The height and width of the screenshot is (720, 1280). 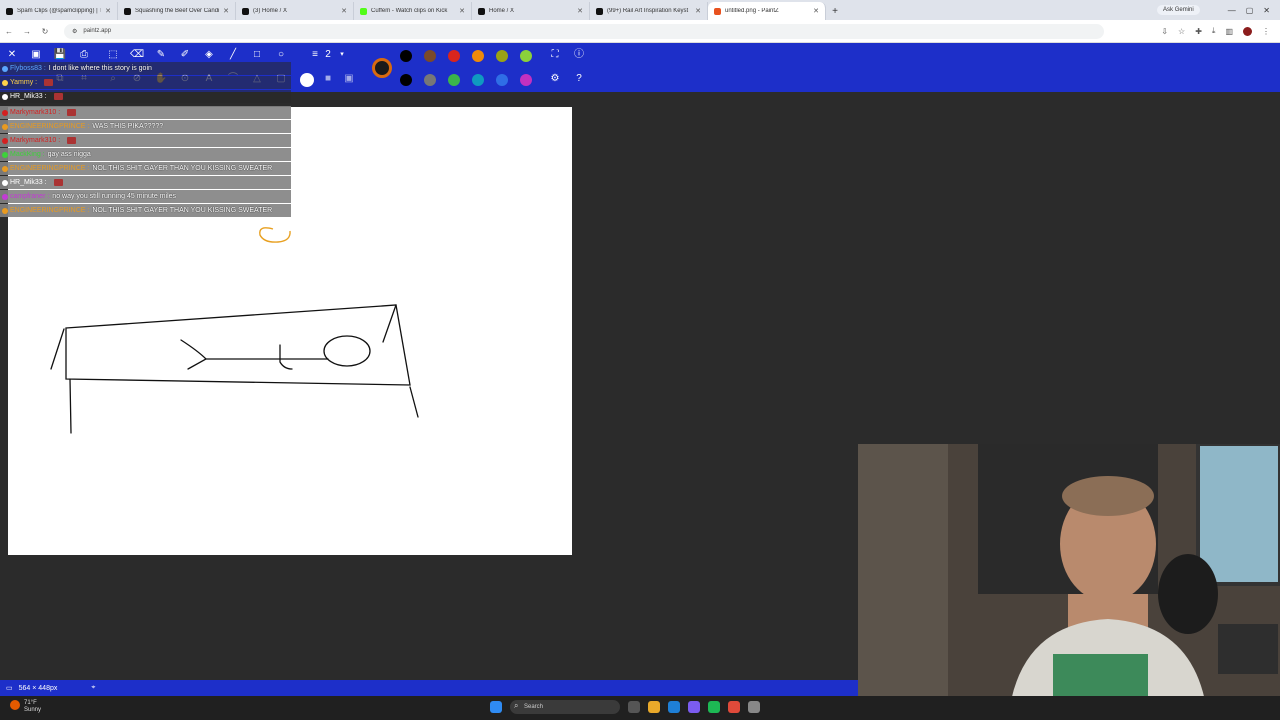 I want to click on browser-menu-icon: ⋮, so click(x=1266, y=31).